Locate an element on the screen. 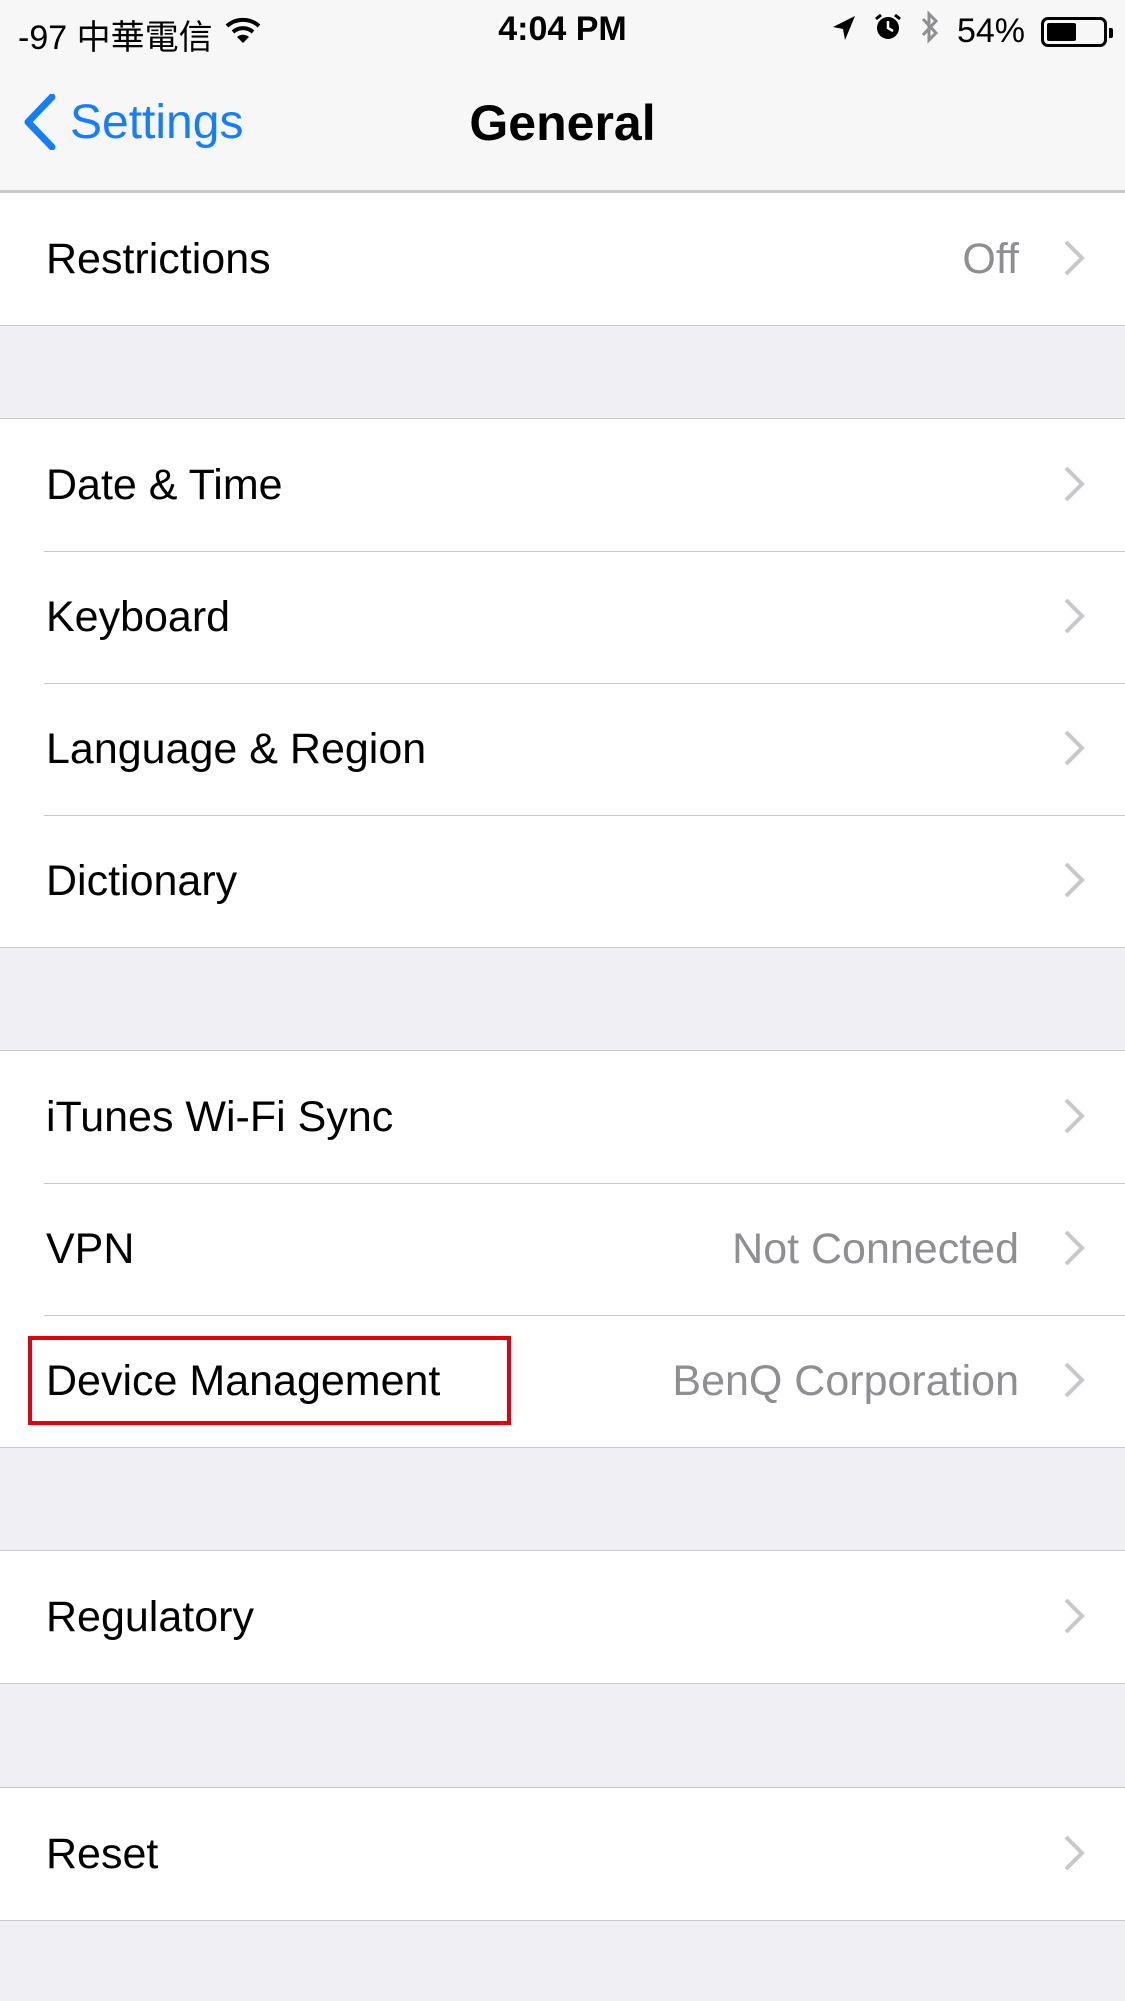 The height and width of the screenshot is (2001, 1125). page-title: General is located at coordinates (562, 123).